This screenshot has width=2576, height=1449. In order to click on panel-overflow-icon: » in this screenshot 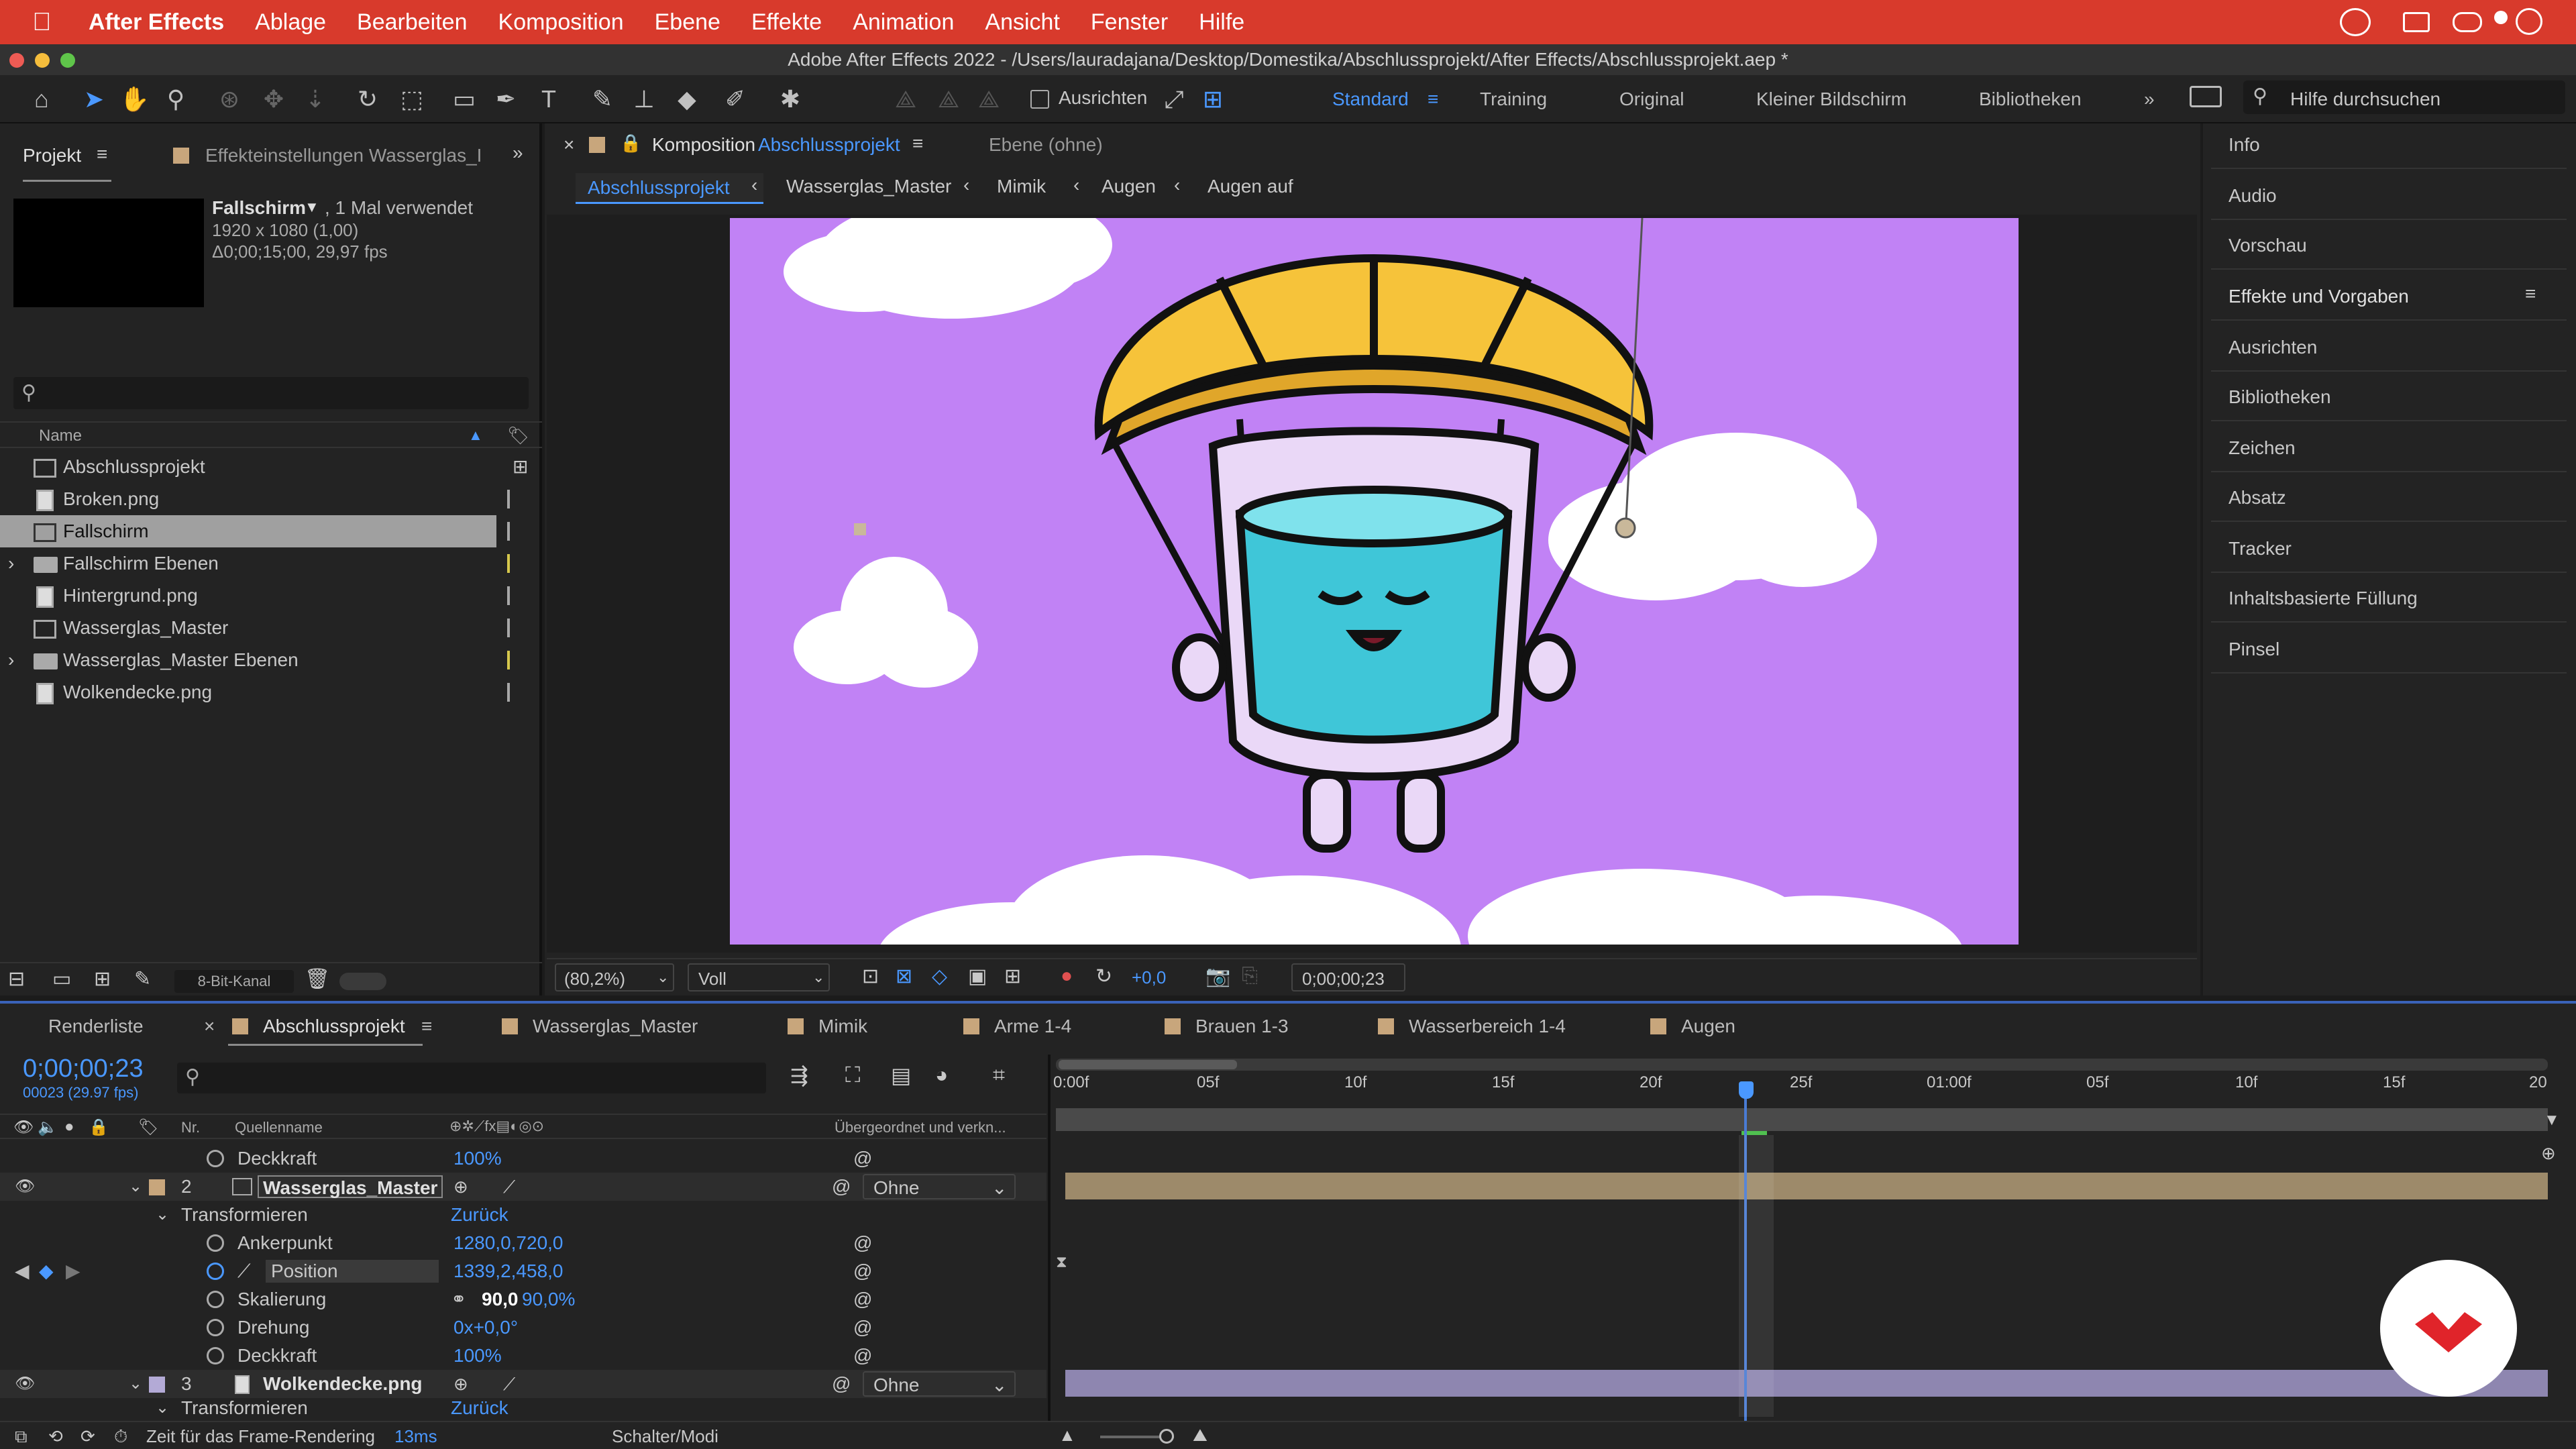, I will do `click(518, 153)`.